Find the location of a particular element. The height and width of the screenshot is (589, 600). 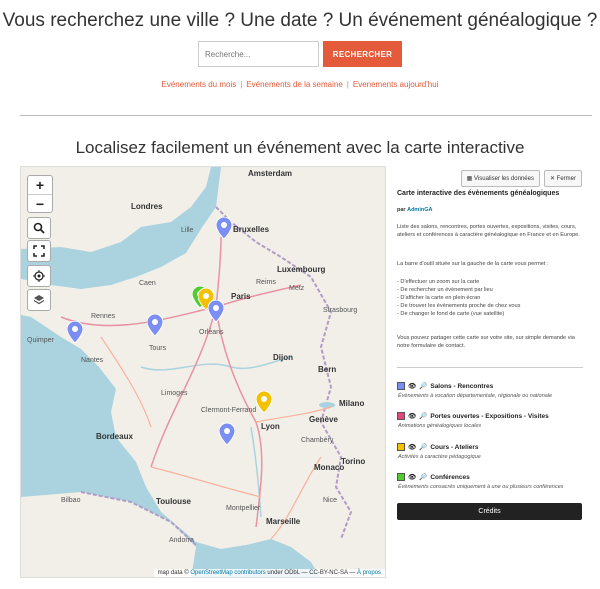

legend-label: Cours - Ateliers is located at coordinates (454, 447).